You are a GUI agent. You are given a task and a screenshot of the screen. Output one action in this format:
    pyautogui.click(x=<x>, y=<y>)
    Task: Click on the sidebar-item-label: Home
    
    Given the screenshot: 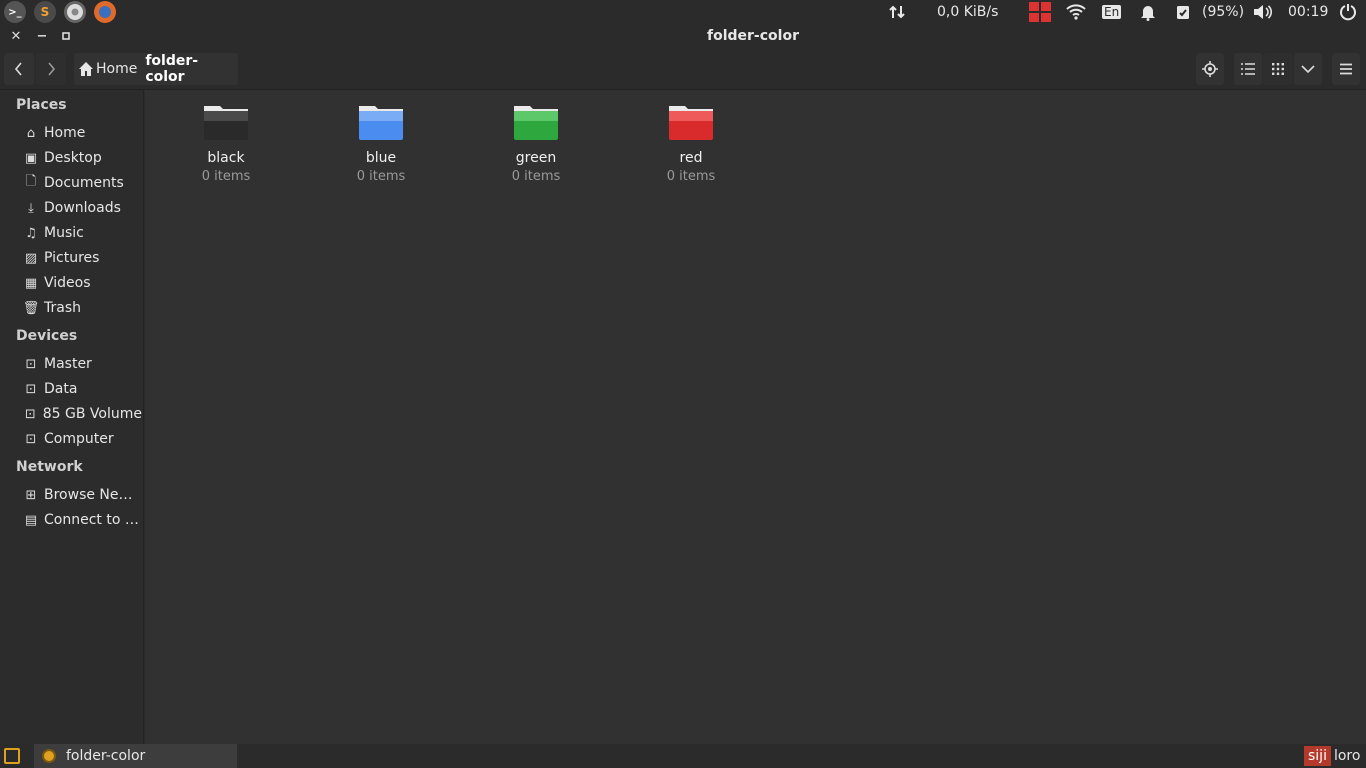 What is the action you would take?
    pyautogui.click(x=65, y=133)
    